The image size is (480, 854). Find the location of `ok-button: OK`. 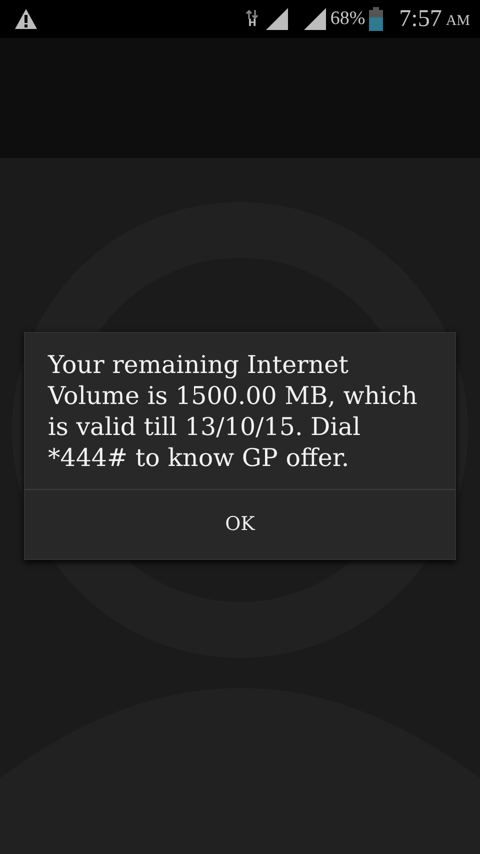

ok-button: OK is located at coordinates (240, 524).